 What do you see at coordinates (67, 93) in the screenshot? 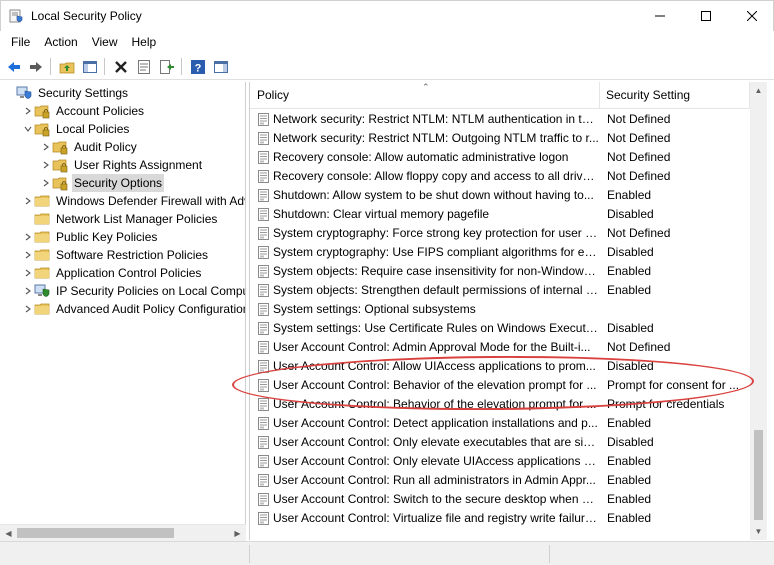
I see `tree-item: Security Settings` at bounding box center [67, 93].